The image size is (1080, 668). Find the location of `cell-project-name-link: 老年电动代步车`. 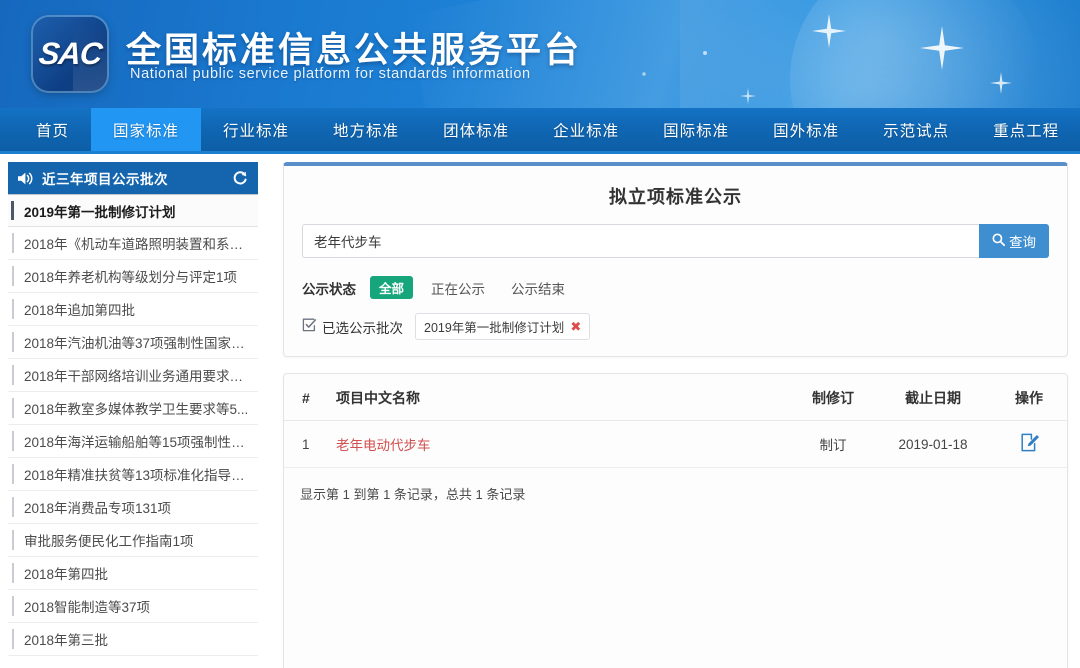

cell-project-name-link: 老年电动代步车 is located at coordinates (383, 445).